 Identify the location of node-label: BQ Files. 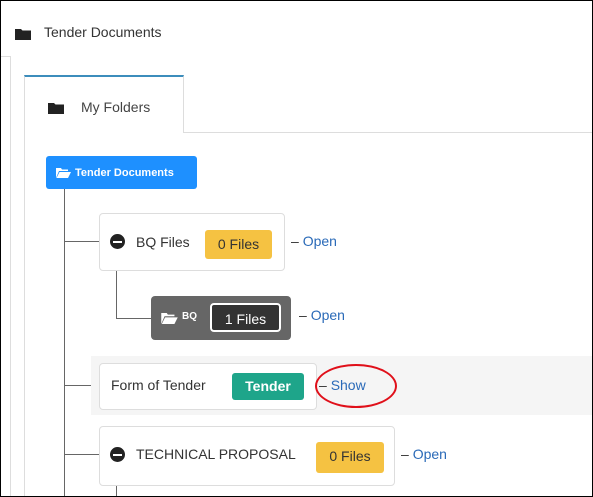
(163, 242).